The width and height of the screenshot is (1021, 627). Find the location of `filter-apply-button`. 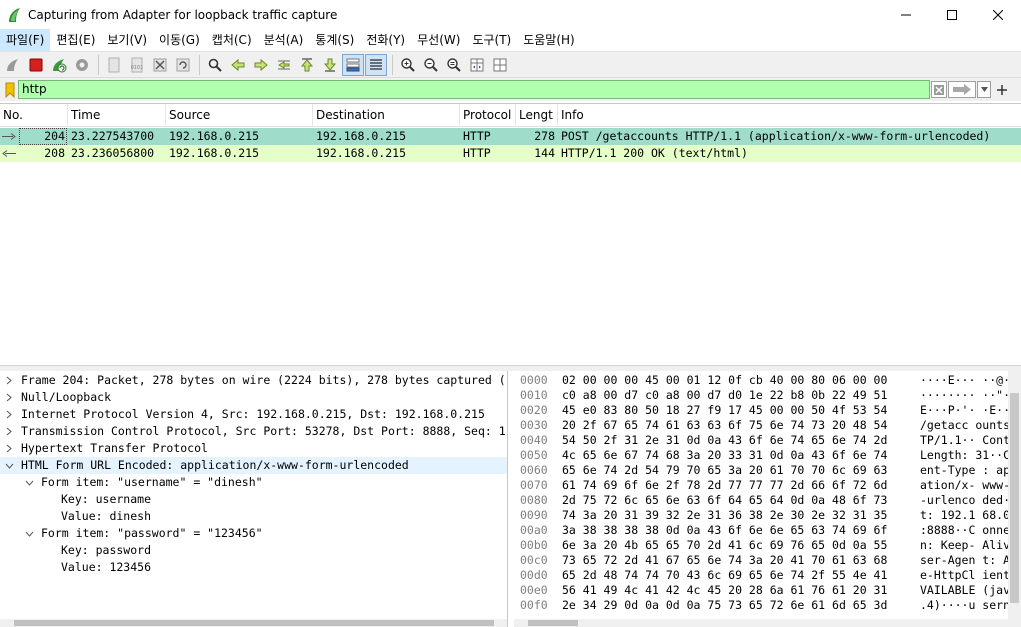

filter-apply-button is located at coordinates (962, 89).